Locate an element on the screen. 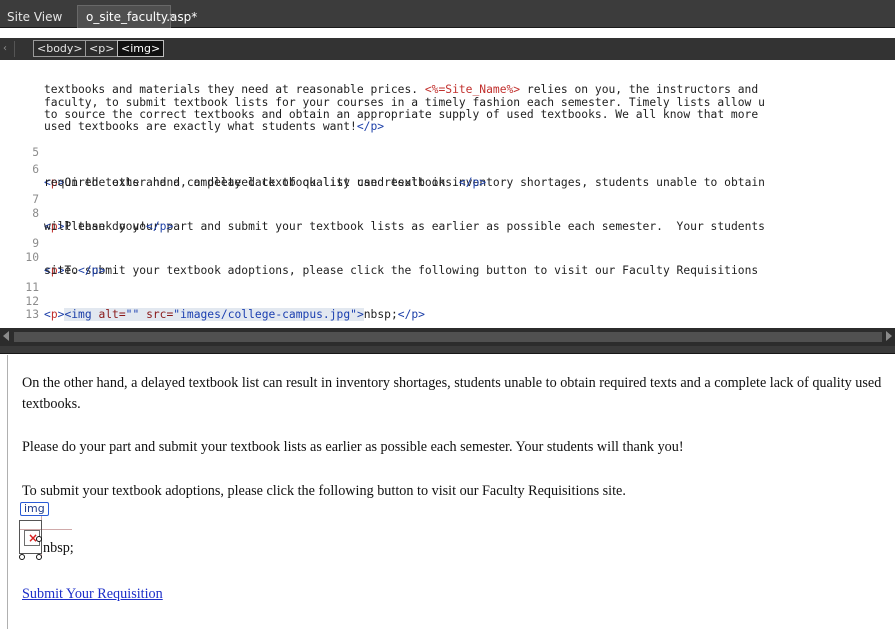  tab-file-label: o_site_faculty.asp* is located at coordinates (142, 17).